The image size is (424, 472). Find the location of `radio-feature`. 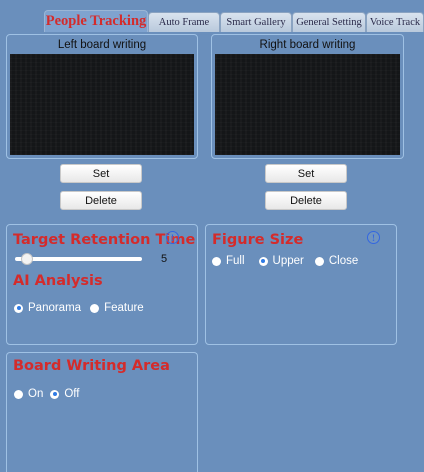

radio-feature is located at coordinates (95, 308).